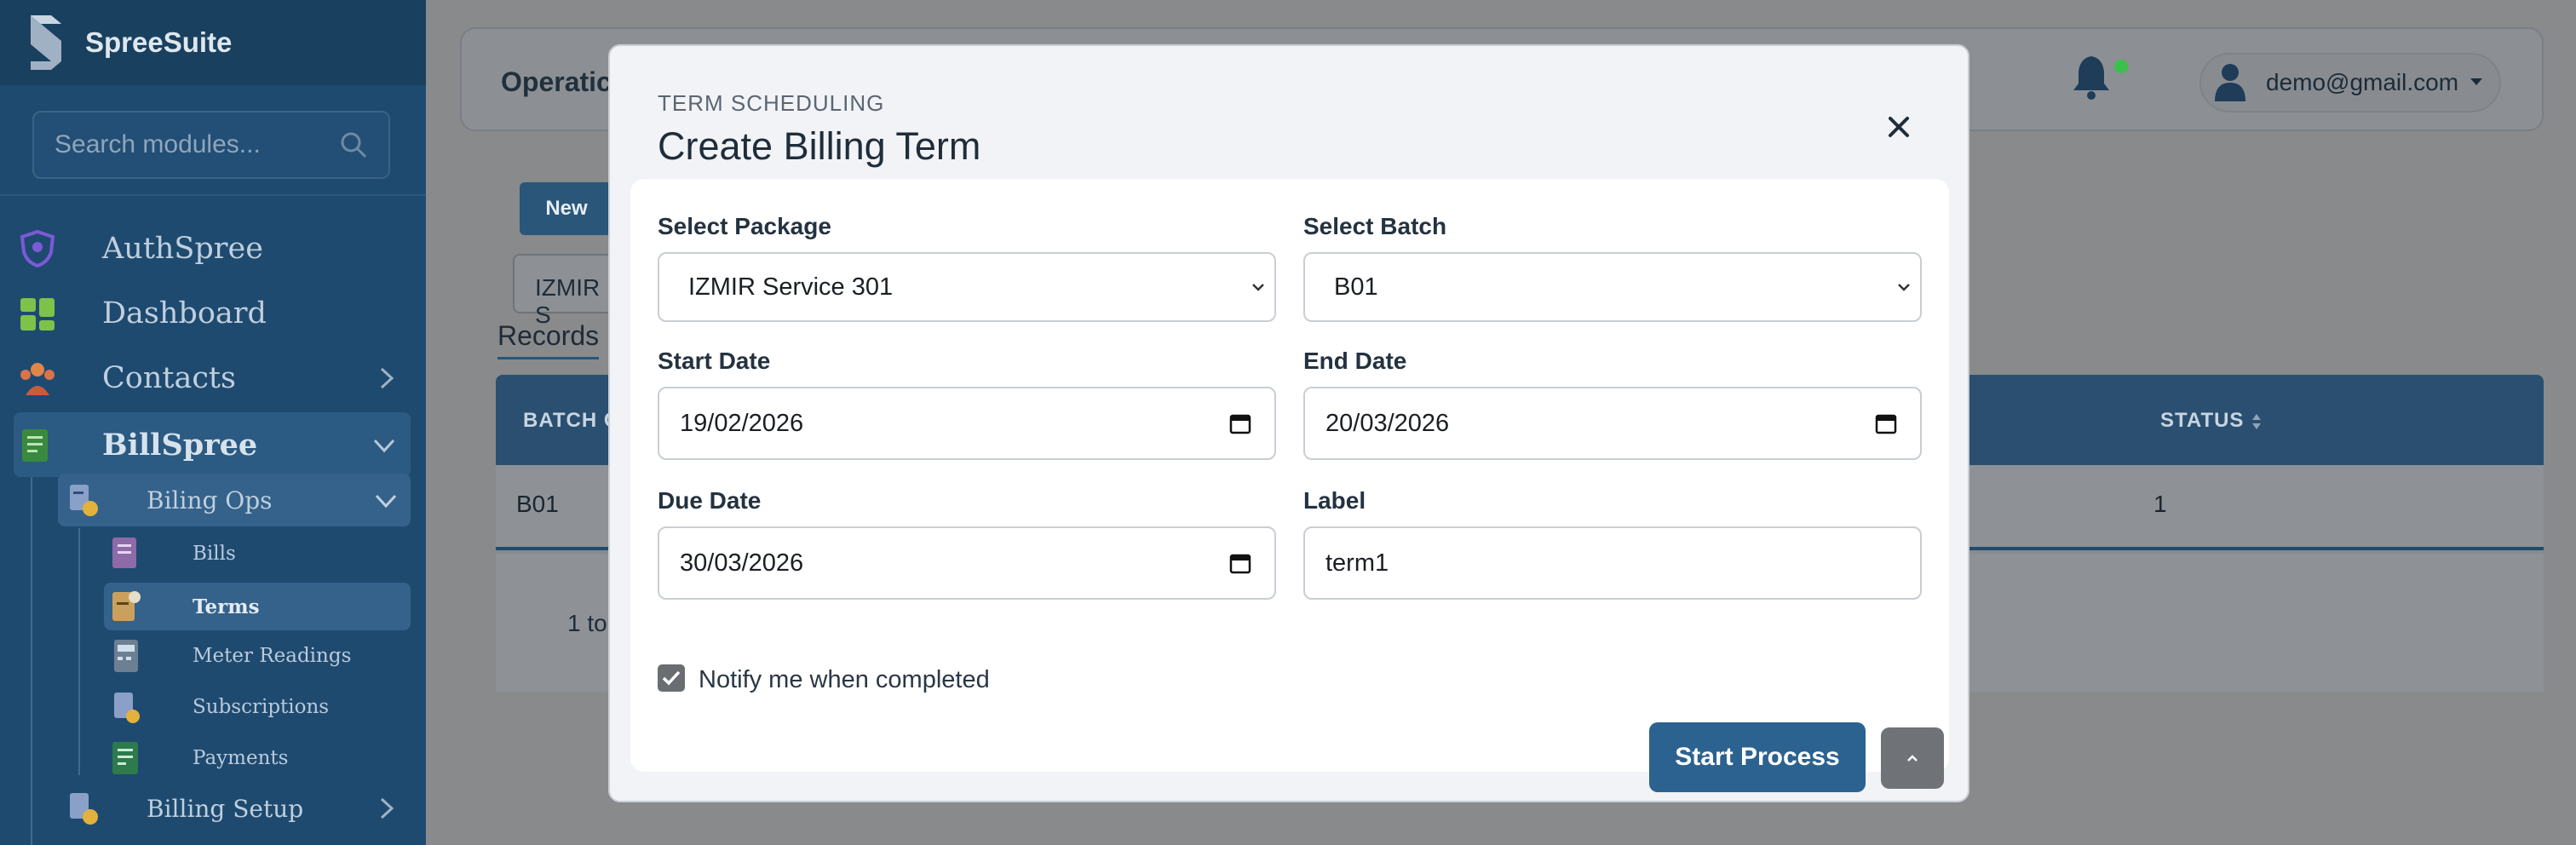 The height and width of the screenshot is (845, 2576). What do you see at coordinates (210, 500) in the screenshot?
I see `sidebar-group-label: Biling Ops` at bounding box center [210, 500].